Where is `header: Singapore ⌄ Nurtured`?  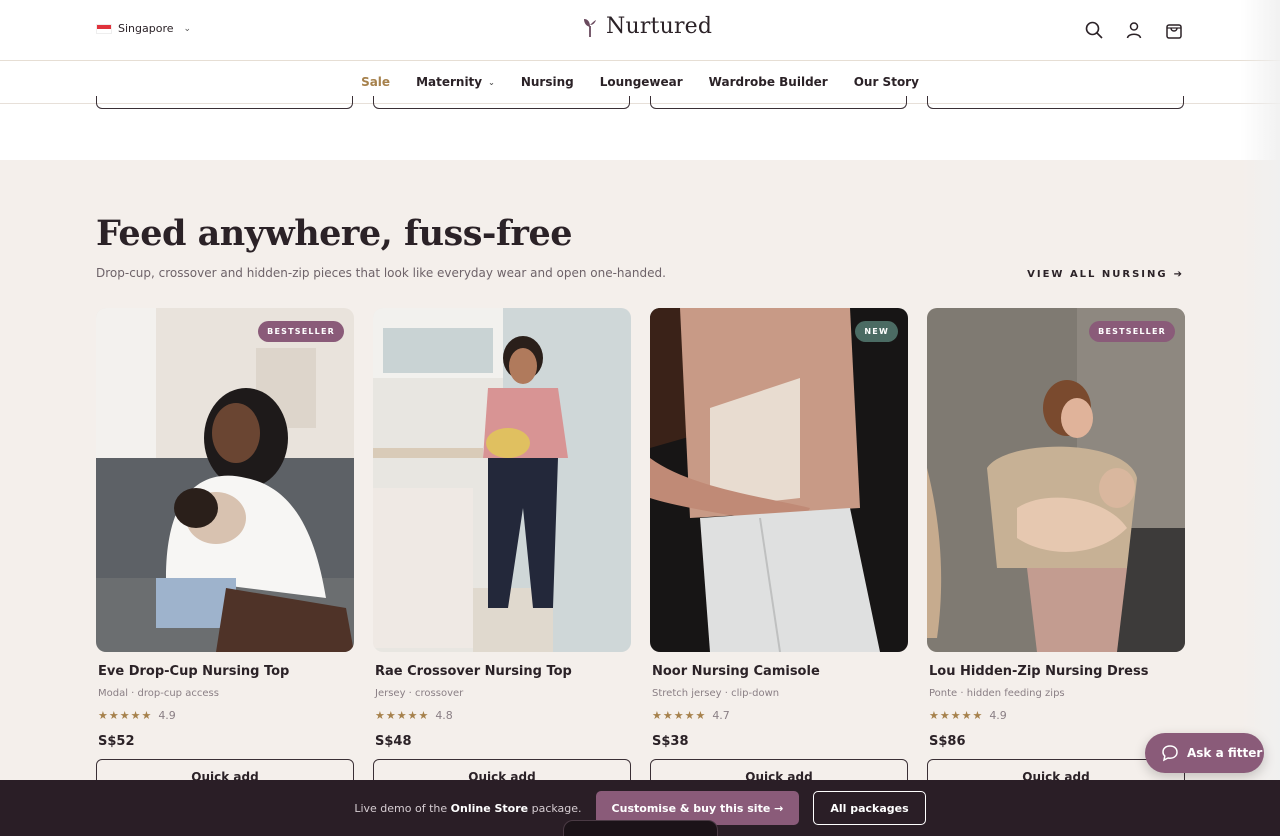 header: Singapore ⌄ Nurtured is located at coordinates (640, 30).